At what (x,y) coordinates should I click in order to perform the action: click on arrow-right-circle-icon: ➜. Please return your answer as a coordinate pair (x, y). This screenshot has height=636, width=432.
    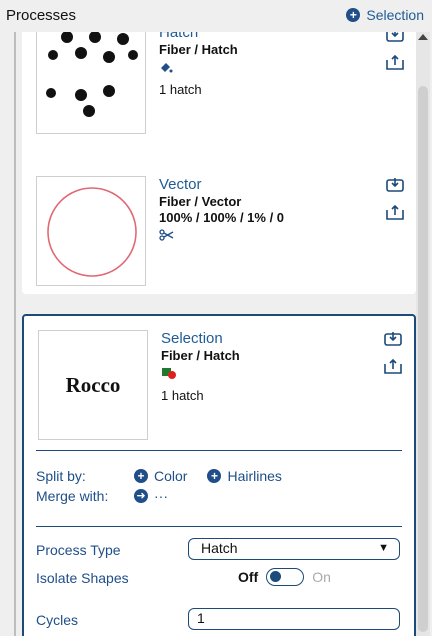
    Looking at the image, I should click on (141, 496).